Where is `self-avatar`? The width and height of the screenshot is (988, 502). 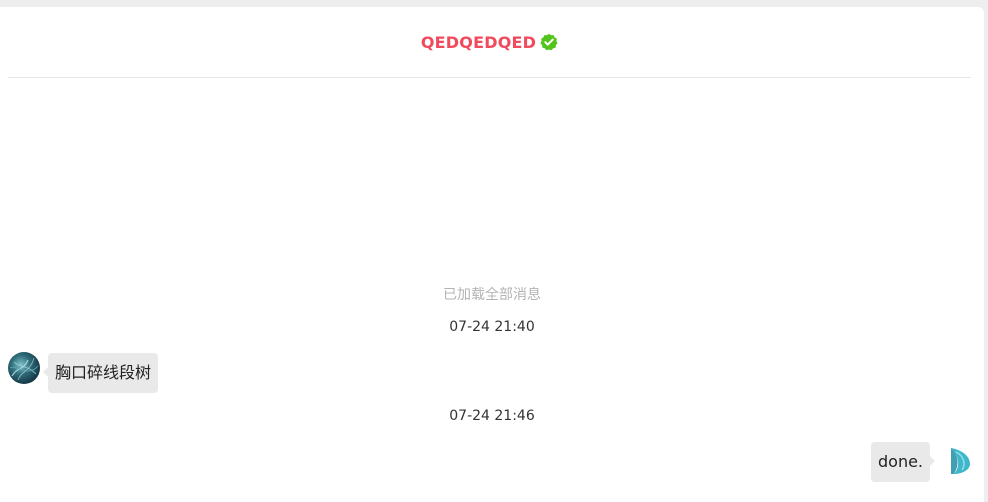 self-avatar is located at coordinates (964, 460).